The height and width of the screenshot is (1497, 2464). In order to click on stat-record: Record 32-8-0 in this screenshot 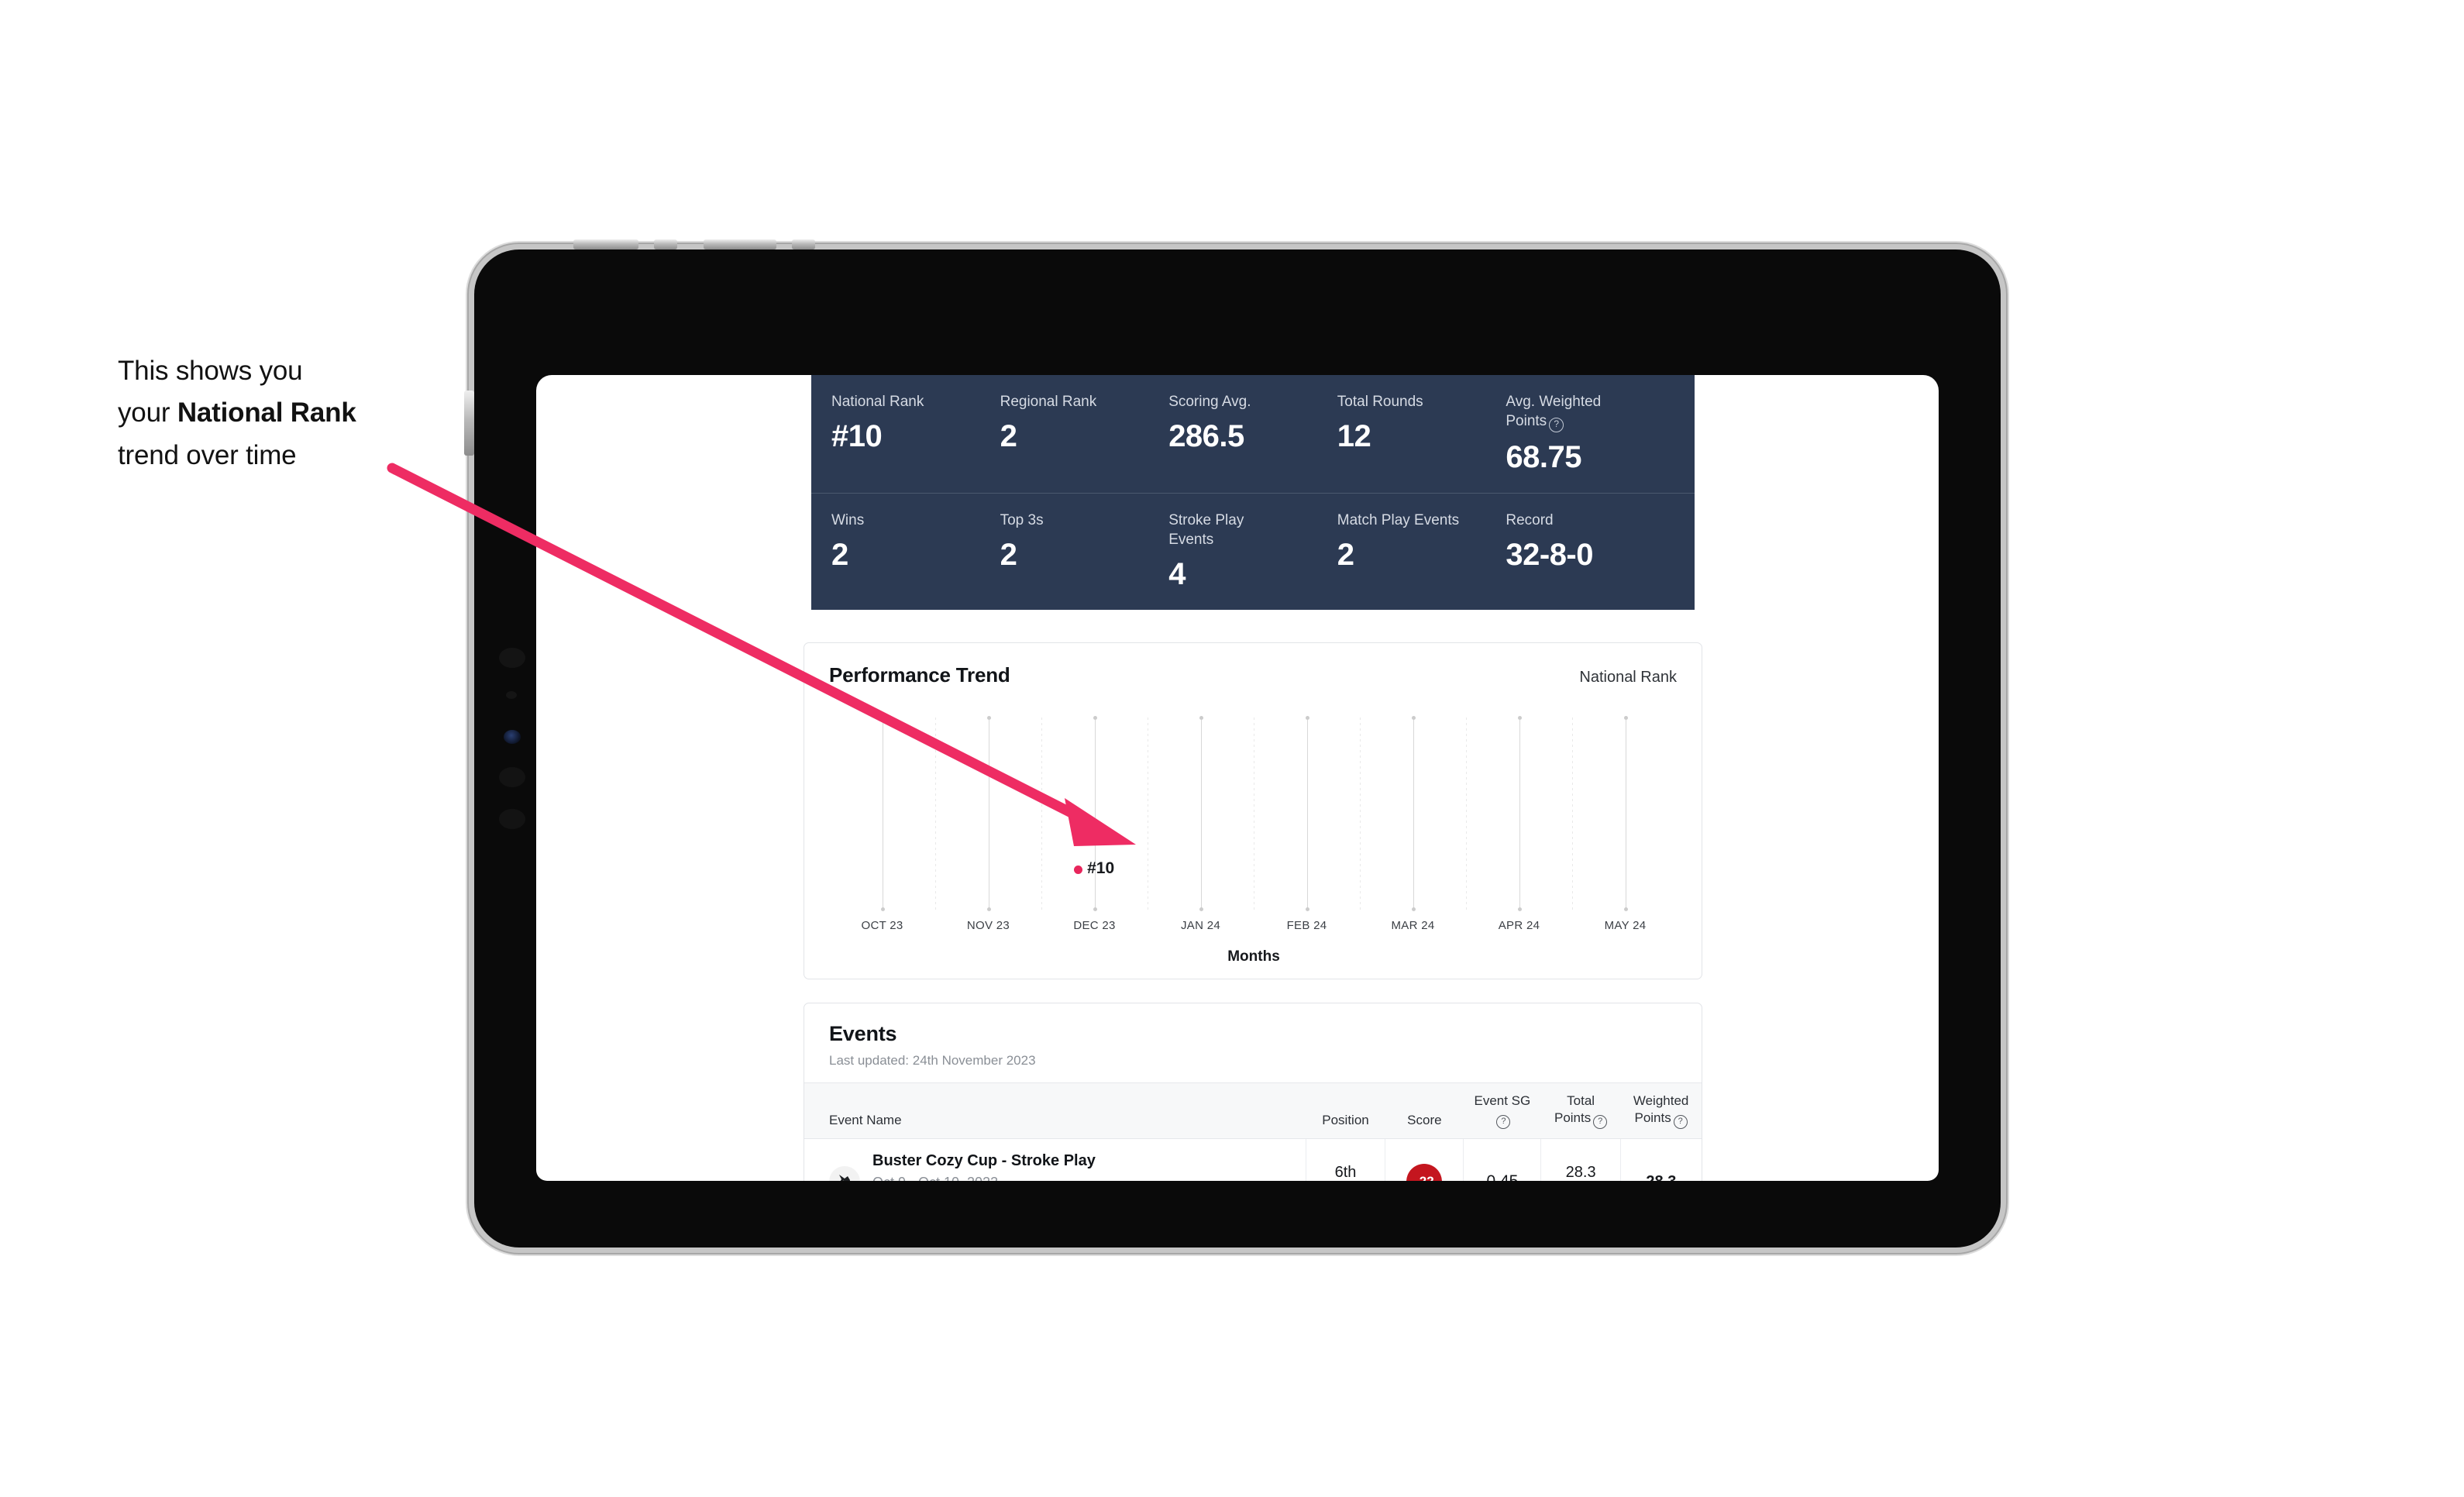, I will do `click(1590, 550)`.